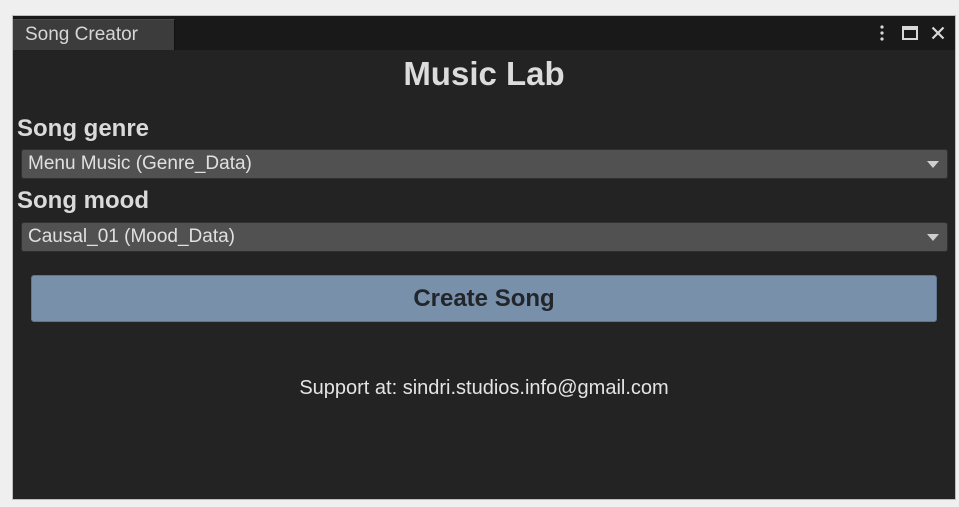 This screenshot has height=507, width=959. I want to click on maximize-icon, so click(910, 33).